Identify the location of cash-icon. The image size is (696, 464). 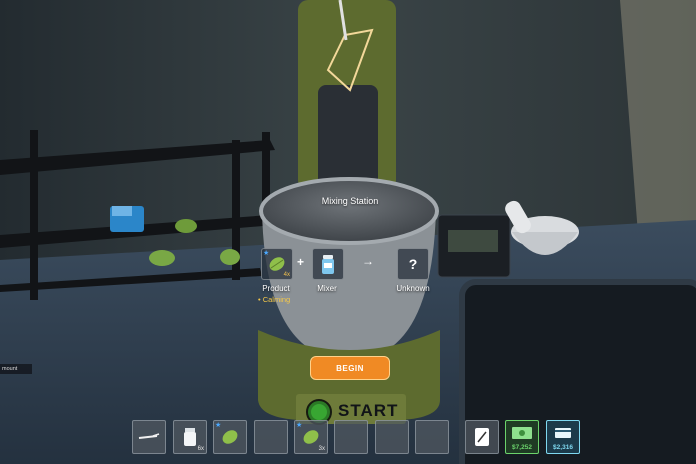
(522, 433).